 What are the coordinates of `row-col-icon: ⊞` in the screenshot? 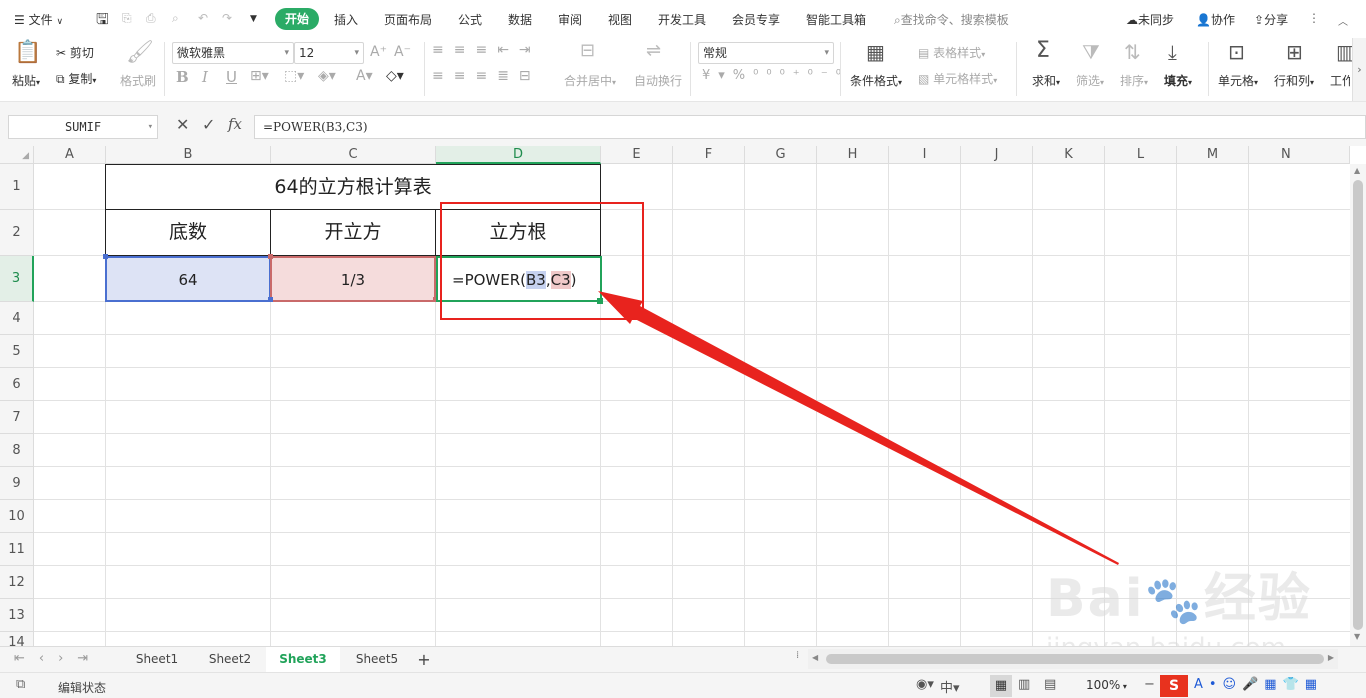 It's located at (1294, 52).